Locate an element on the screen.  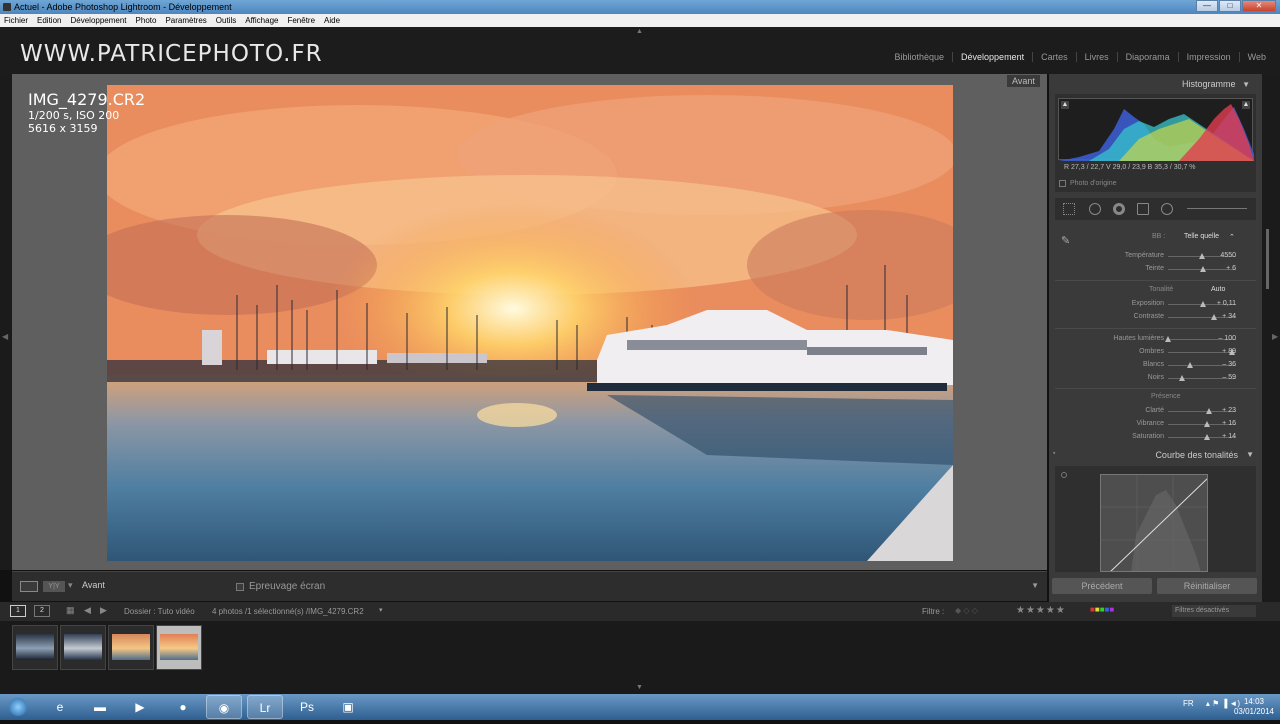
spot-removal-tool-icon is located at coordinates (1095, 209).